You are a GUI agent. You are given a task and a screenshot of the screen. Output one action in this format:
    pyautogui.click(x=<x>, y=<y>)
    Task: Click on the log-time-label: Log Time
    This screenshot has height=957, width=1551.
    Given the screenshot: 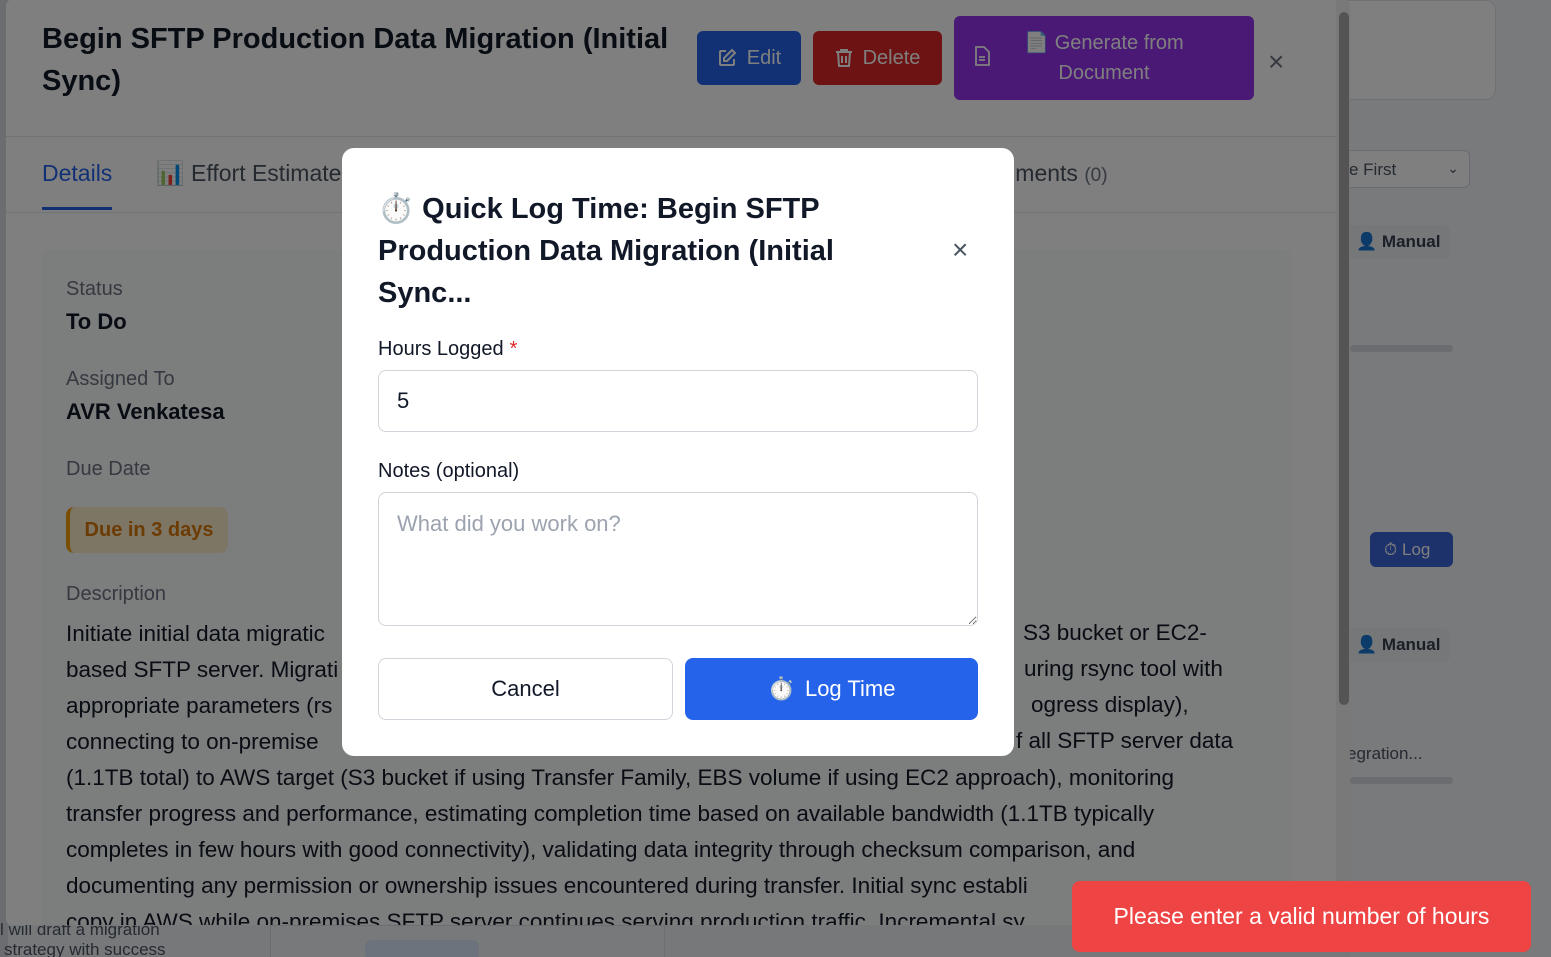 What is the action you would take?
    pyautogui.click(x=850, y=688)
    